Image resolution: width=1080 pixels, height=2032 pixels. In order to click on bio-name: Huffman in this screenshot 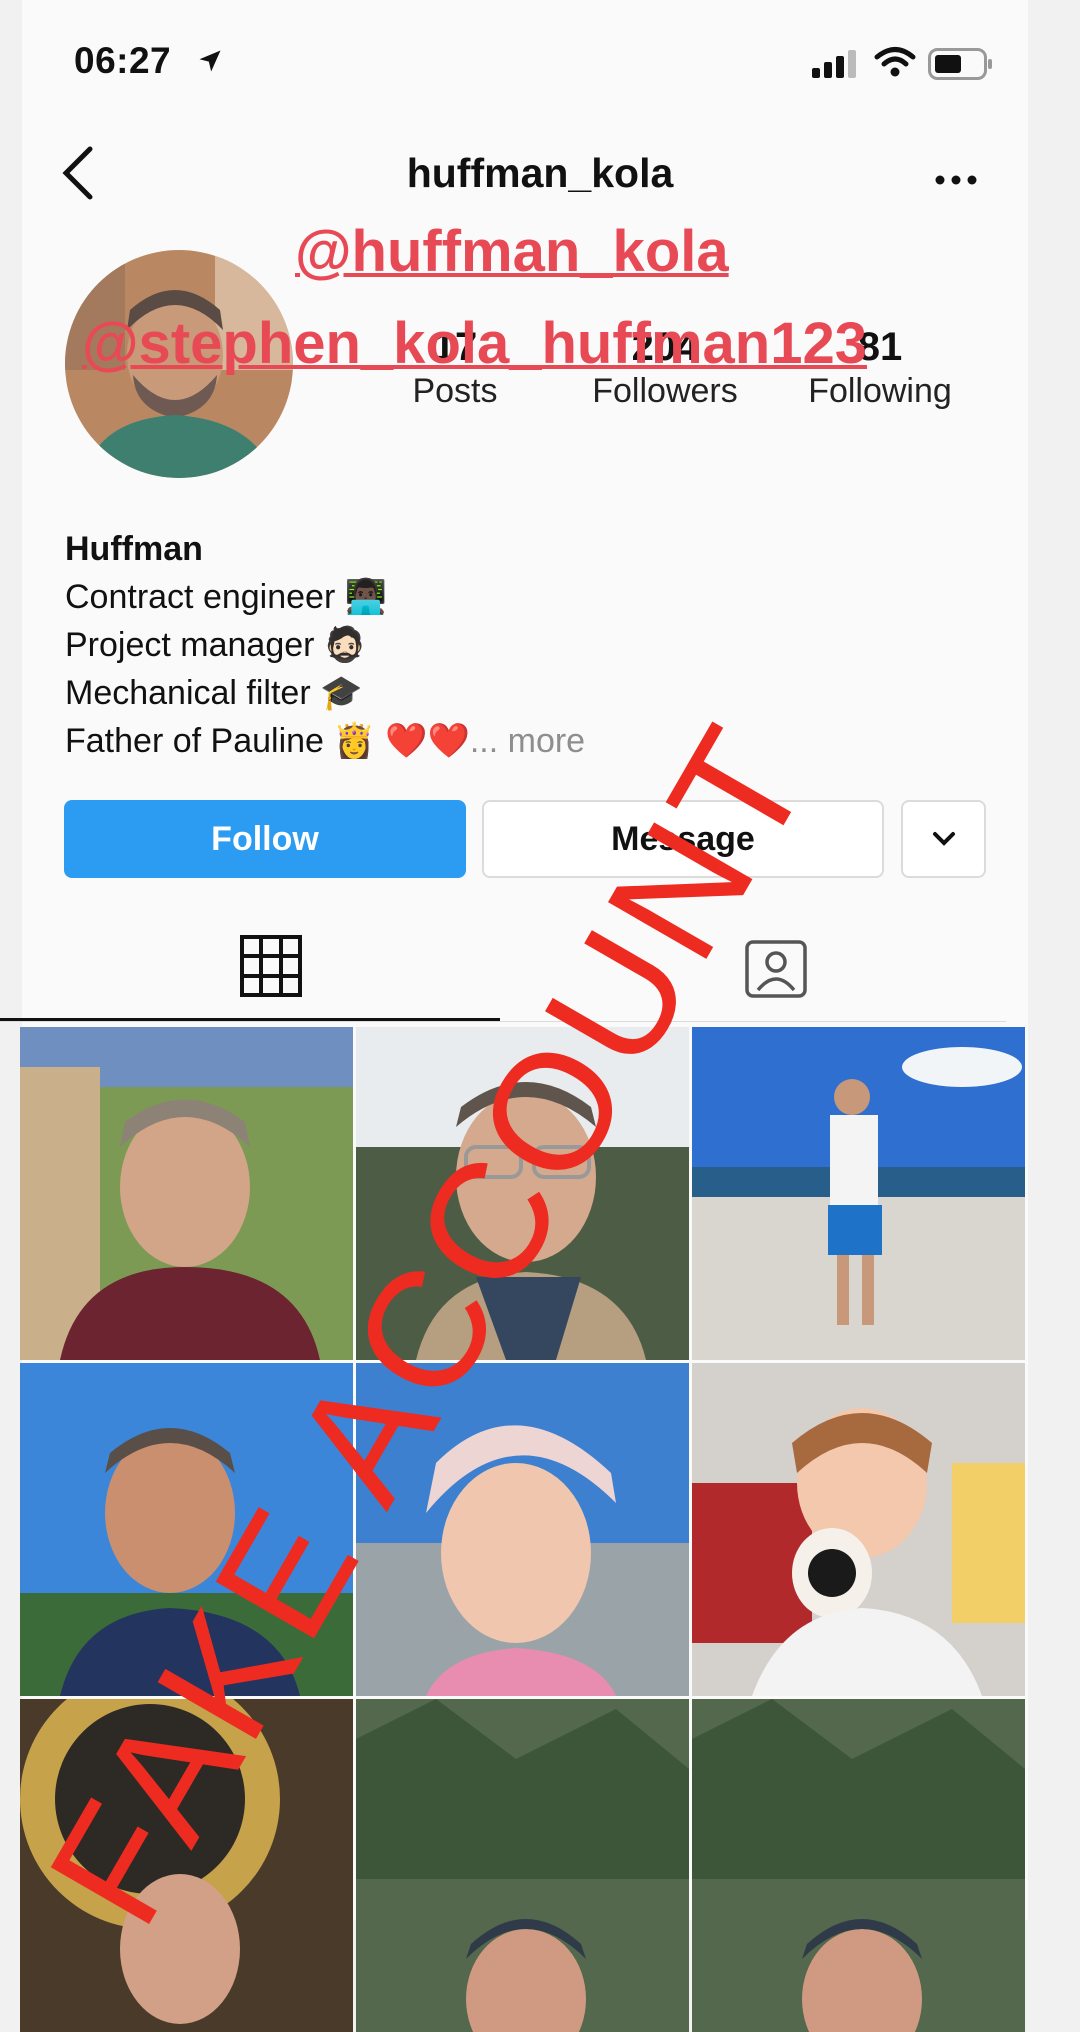, I will do `click(134, 549)`.